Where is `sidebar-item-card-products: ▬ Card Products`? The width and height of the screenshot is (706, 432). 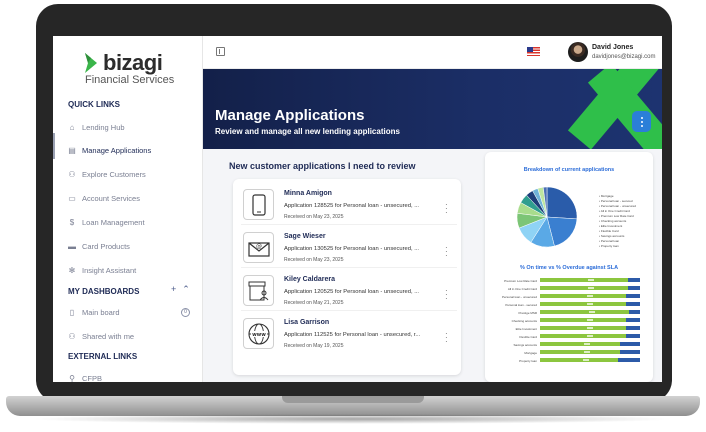 sidebar-item-card-products: ▬ Card Products is located at coordinates (132, 246).